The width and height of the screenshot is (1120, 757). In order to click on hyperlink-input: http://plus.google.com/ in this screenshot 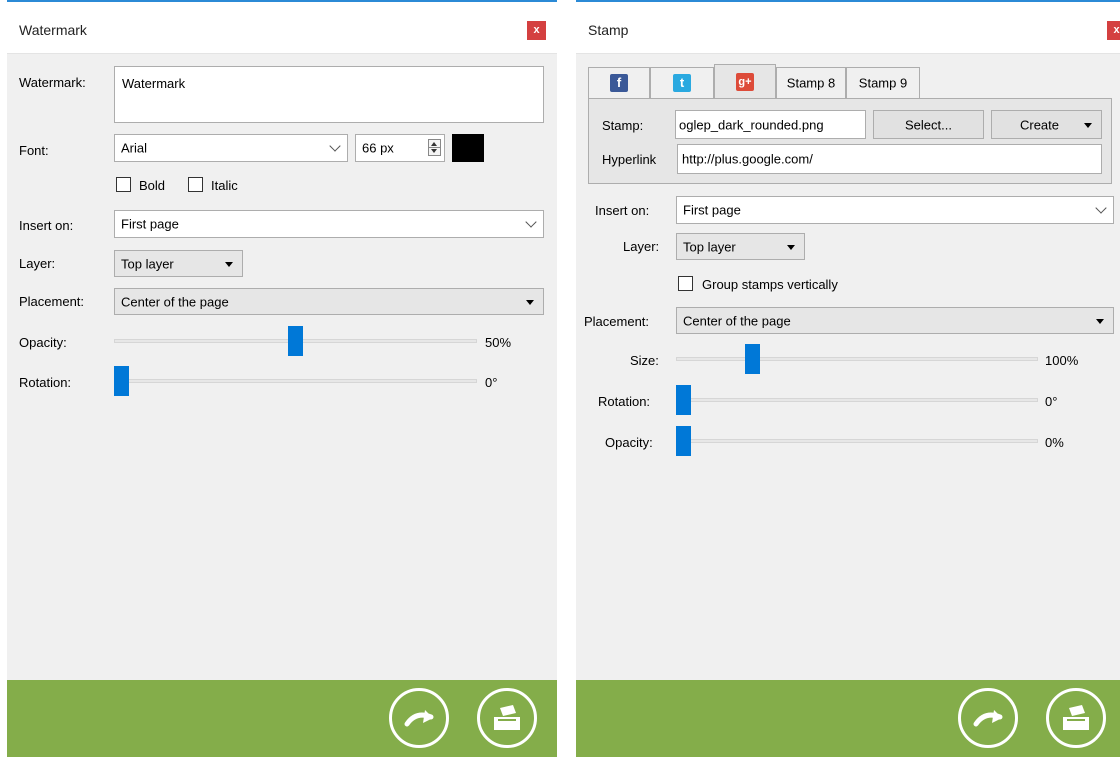, I will do `click(889, 159)`.